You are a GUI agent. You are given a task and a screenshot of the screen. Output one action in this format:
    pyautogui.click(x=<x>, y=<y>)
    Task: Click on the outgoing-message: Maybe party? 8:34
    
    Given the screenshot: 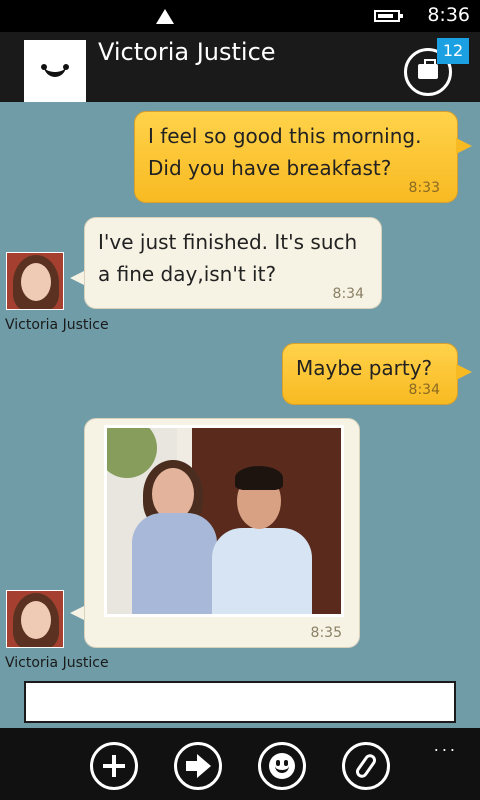 What is the action you would take?
    pyautogui.click(x=370, y=374)
    